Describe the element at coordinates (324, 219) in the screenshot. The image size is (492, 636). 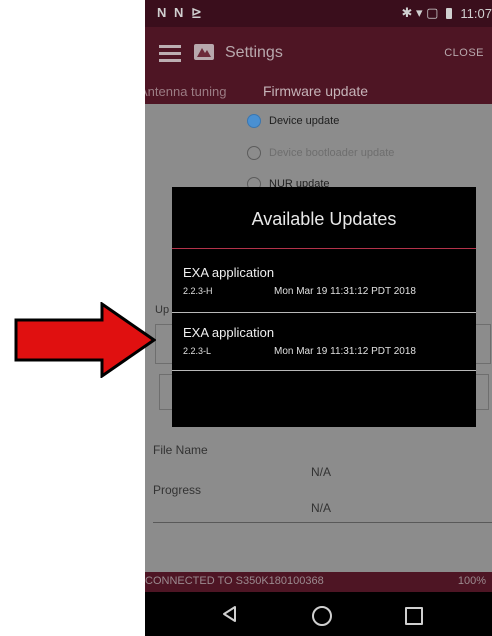
I see `dialog-title: Available Updates` at that location.